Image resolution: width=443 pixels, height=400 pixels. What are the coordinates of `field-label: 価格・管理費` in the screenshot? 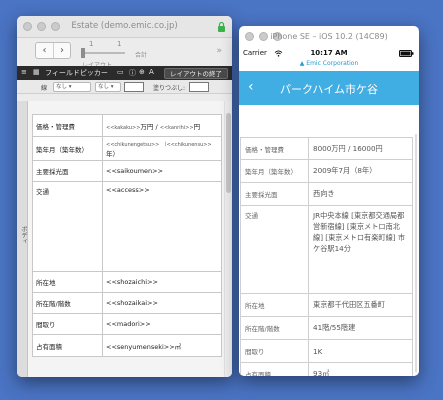 It's located at (67, 125).